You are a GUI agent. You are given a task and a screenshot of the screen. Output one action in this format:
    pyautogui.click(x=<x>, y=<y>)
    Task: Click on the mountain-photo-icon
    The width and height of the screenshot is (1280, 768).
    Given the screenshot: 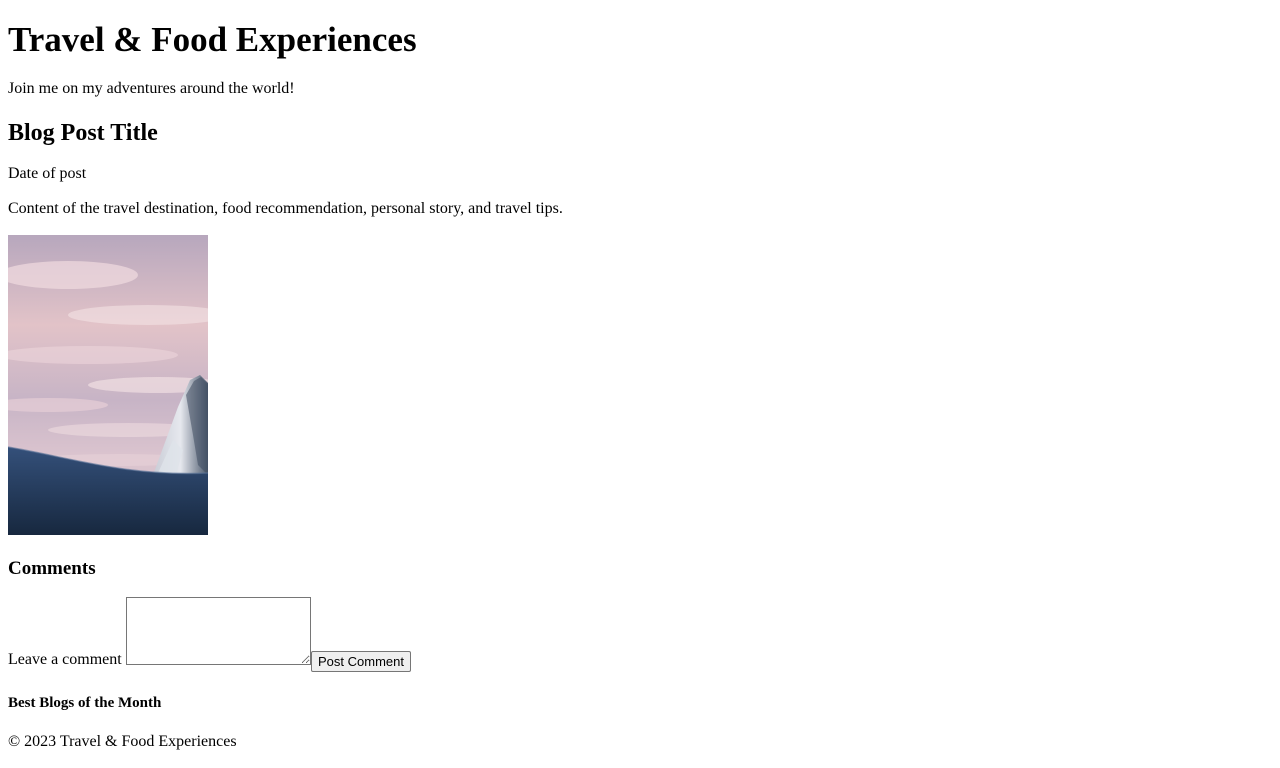 What is the action you would take?
    pyautogui.click(x=108, y=385)
    